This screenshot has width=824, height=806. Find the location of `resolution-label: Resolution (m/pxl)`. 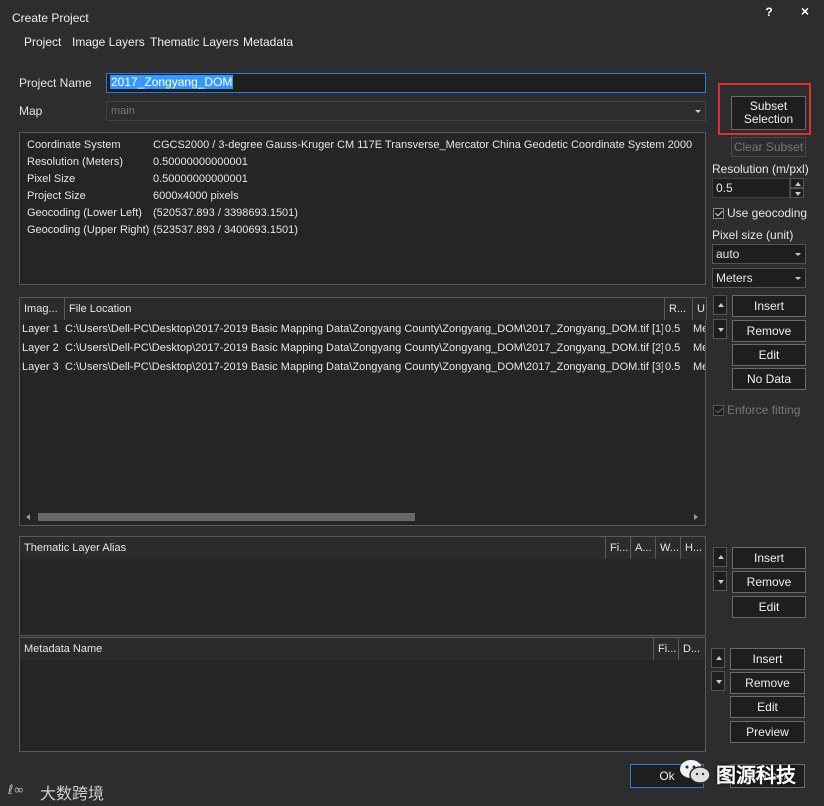

resolution-label: Resolution (m/pxl) is located at coordinates (760, 169).